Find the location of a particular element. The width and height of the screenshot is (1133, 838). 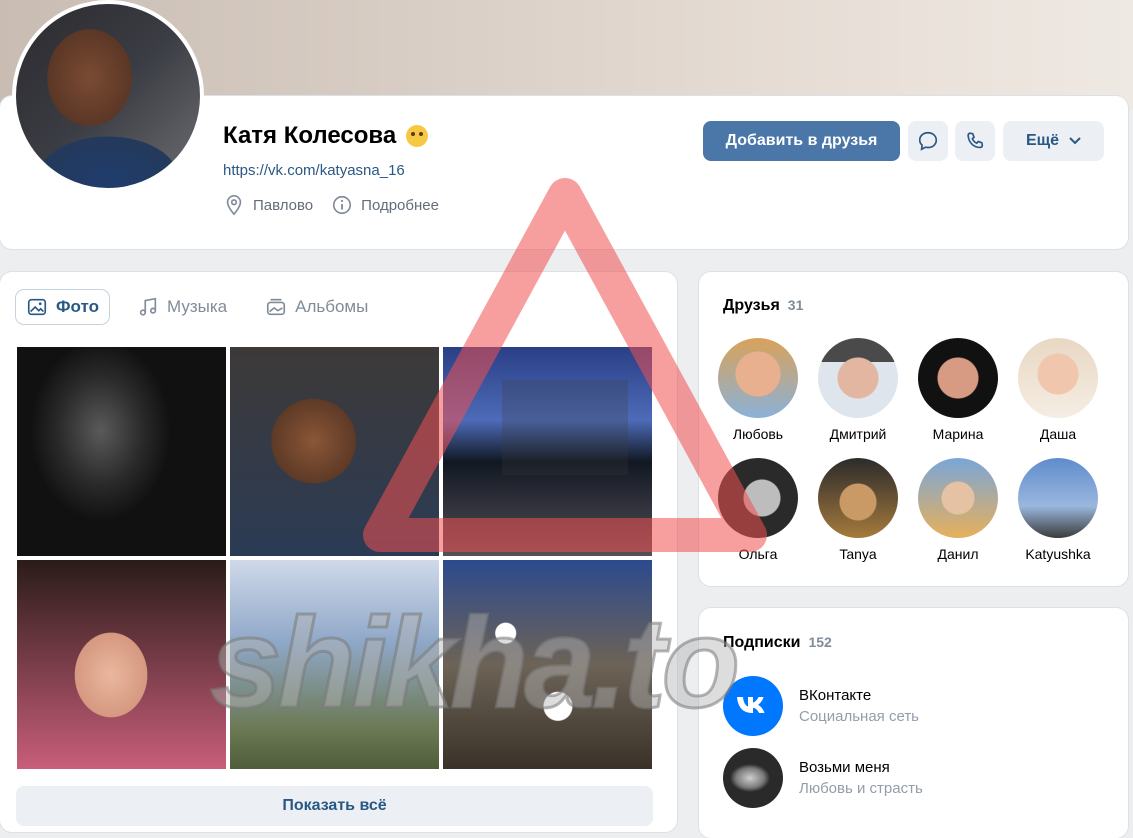

friend-item: Любовь is located at coordinates (758, 390).